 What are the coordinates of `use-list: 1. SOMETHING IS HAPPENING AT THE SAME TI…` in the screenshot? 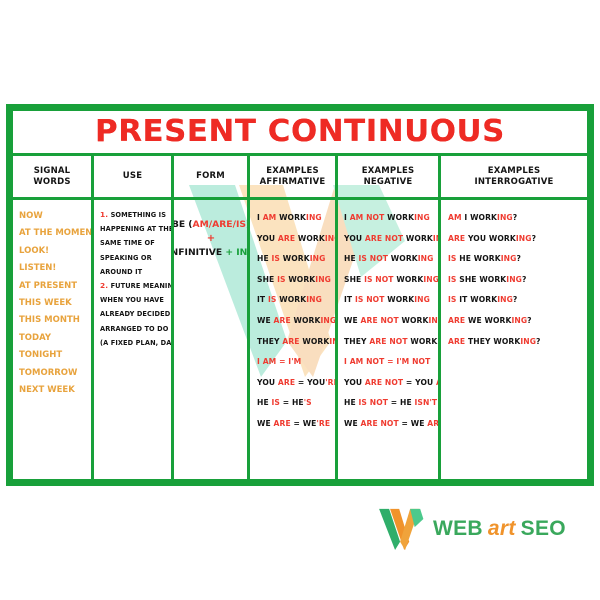 It's located at (132, 341).